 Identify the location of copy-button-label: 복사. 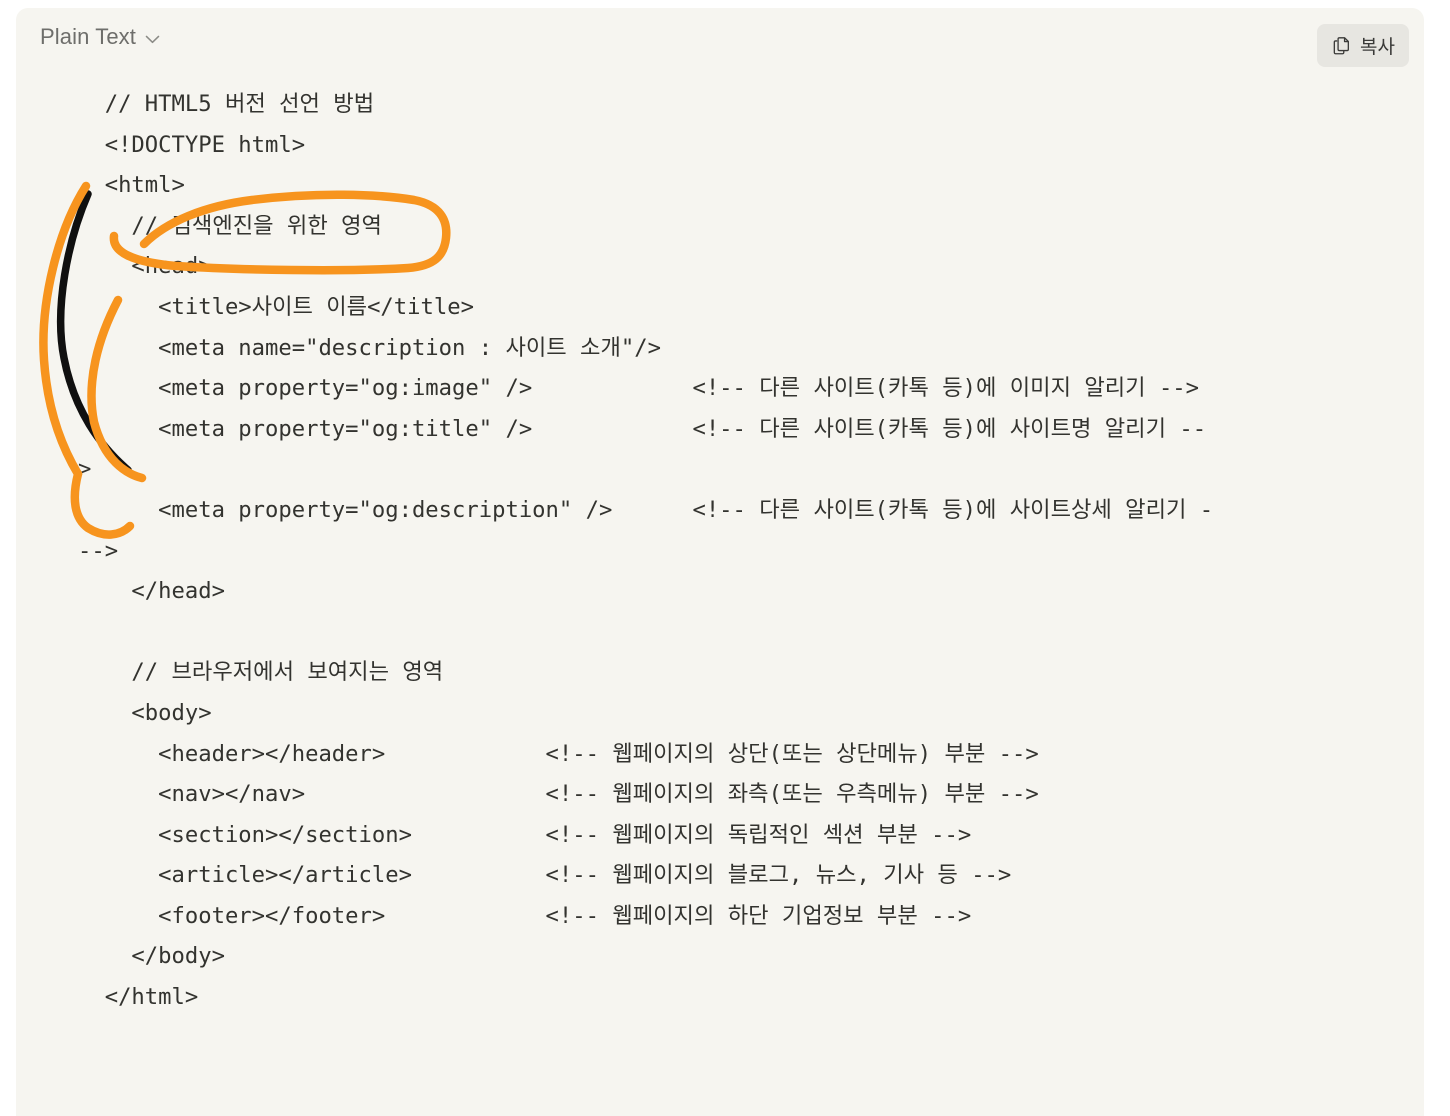
(1377, 47).